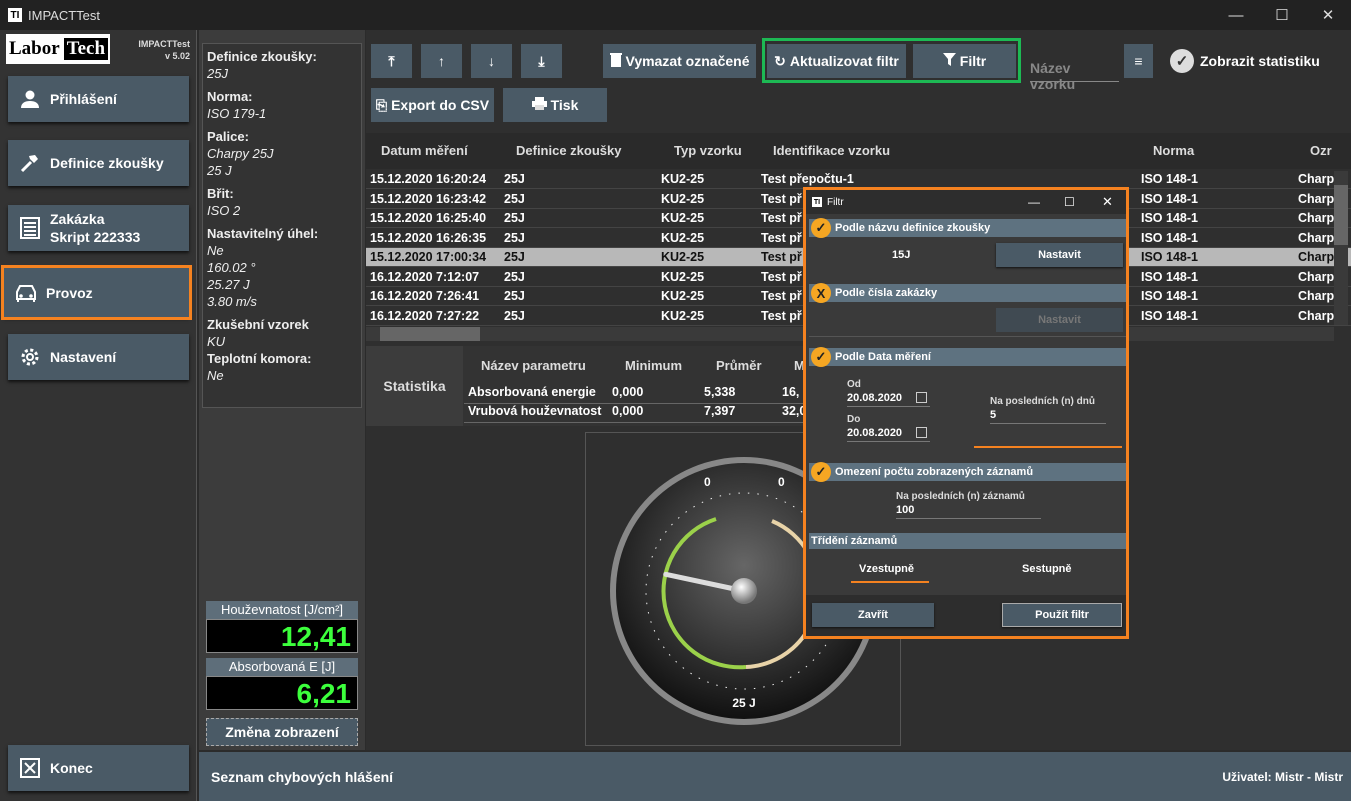 This screenshot has width=1351, height=801. Describe the element at coordinates (1260, 61) in the screenshot. I see `show-stats-label: Zobrazit statistiku` at that location.